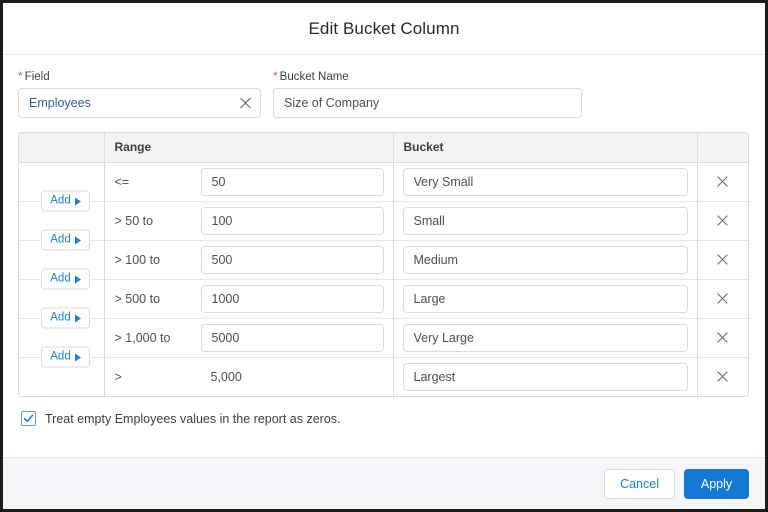 Image resolution: width=768 pixels, height=512 pixels. Describe the element at coordinates (134, 220) in the screenshot. I see `range-operator: > 50 to` at that location.